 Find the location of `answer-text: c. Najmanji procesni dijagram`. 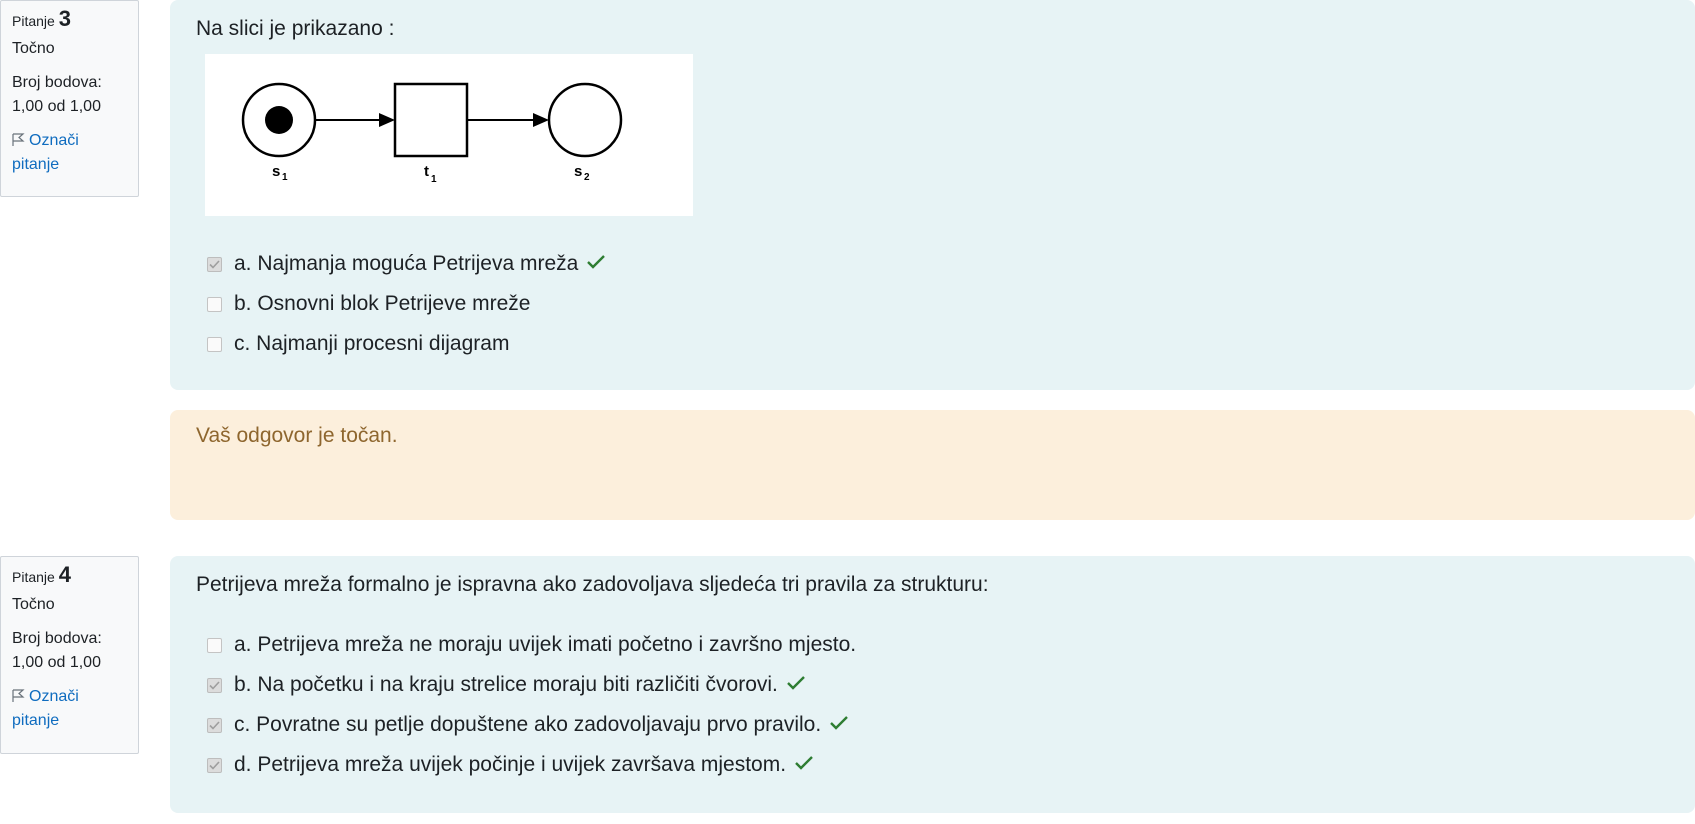

answer-text: c. Najmanji procesni dijagram is located at coordinates (372, 343).